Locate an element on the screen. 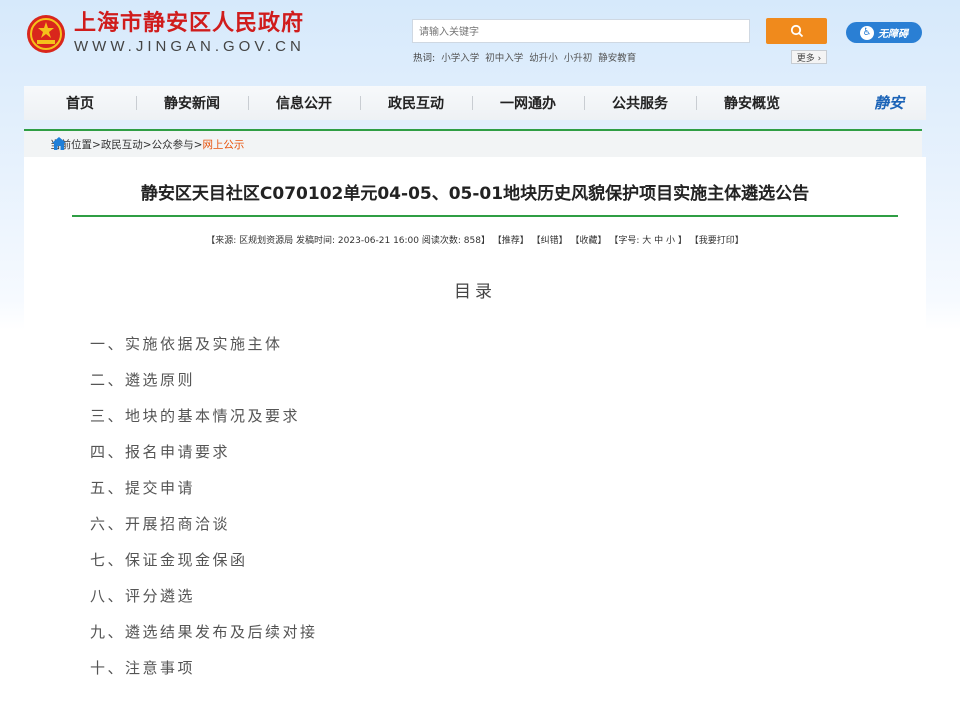 The width and height of the screenshot is (960, 707). toc-heading: 目录 is located at coordinates (475, 292).